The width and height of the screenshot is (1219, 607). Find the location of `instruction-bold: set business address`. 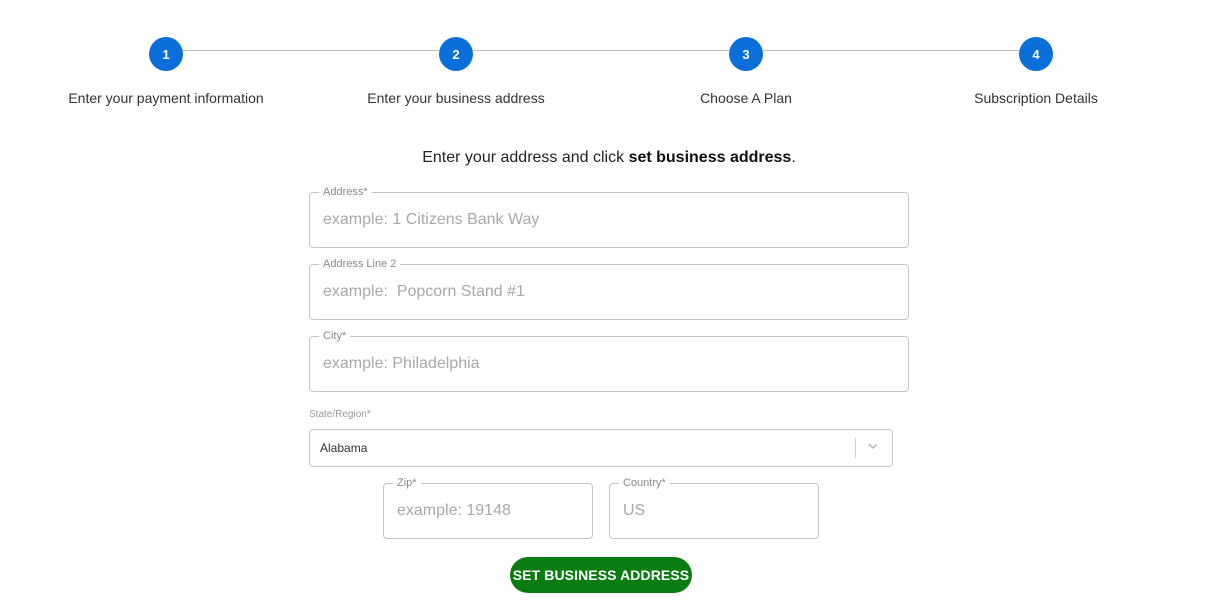

instruction-bold: set business address is located at coordinates (710, 157).